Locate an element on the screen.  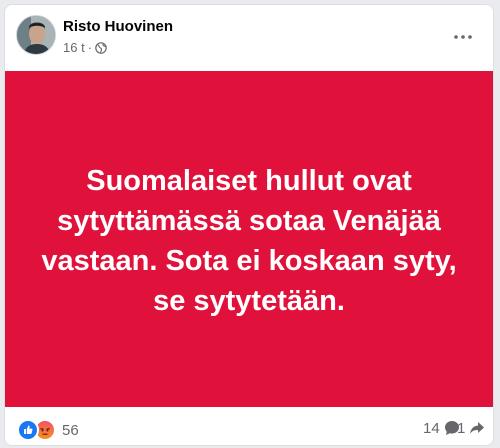
reactions-summary: 56 is located at coordinates (48, 430).